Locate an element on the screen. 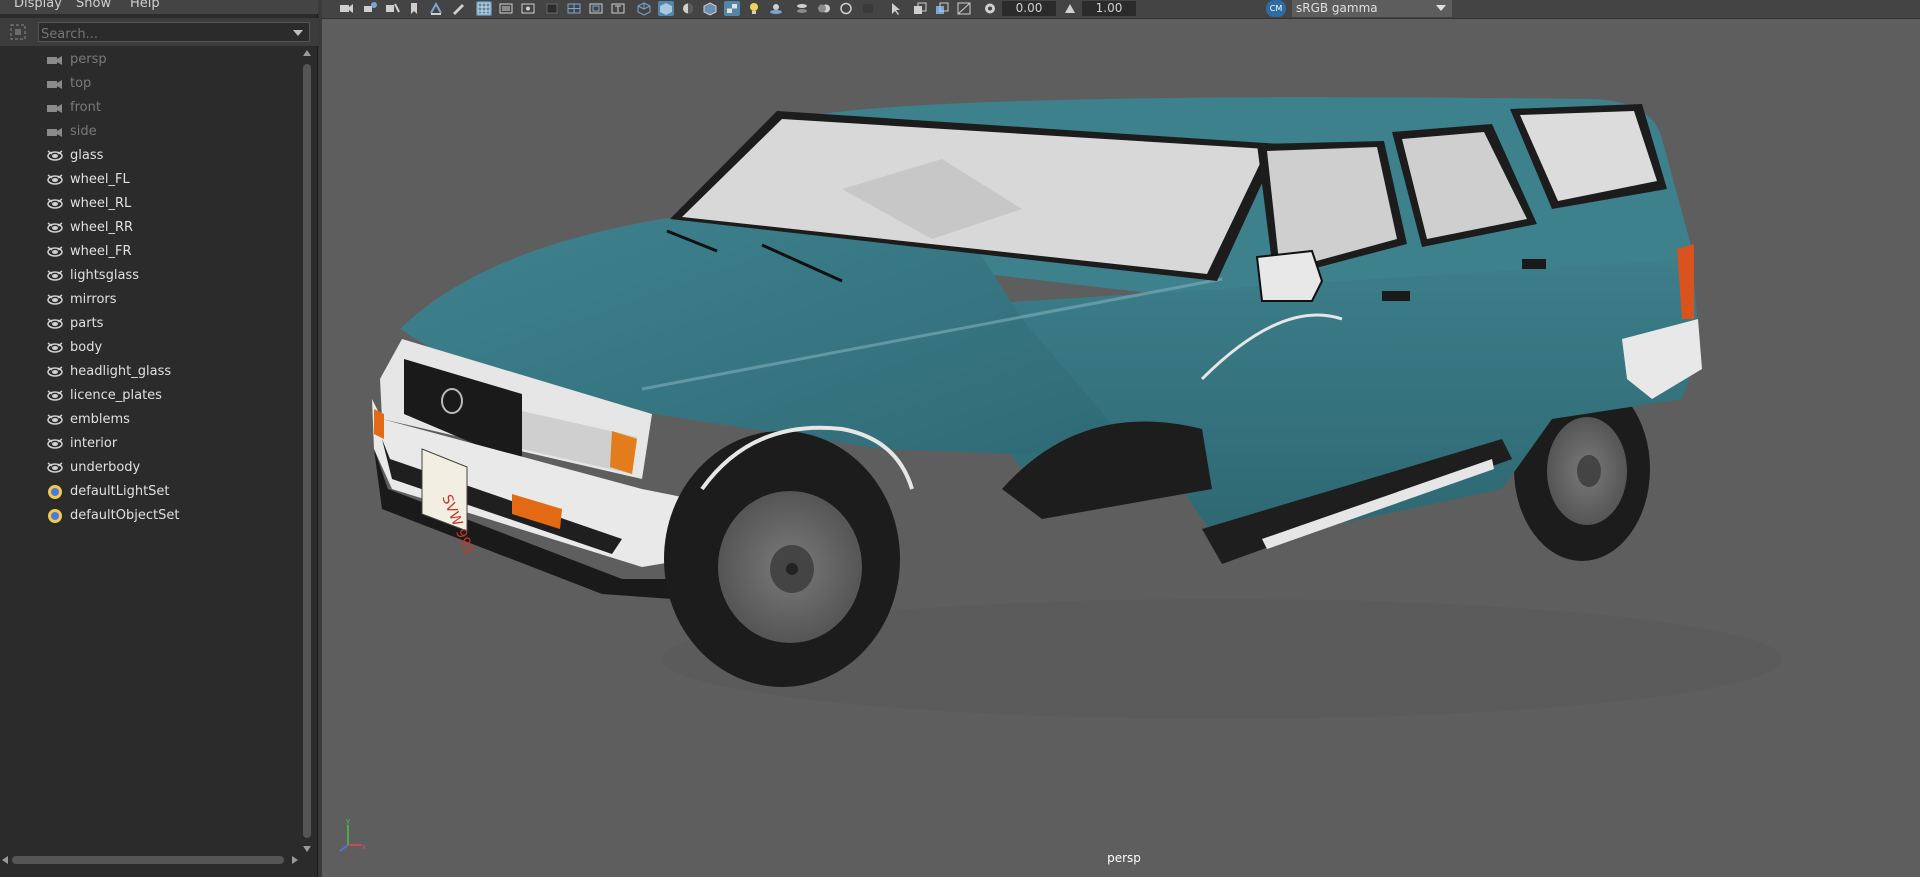 This screenshot has height=877, width=1920. search-dropdown-icon is located at coordinates (298, 33).